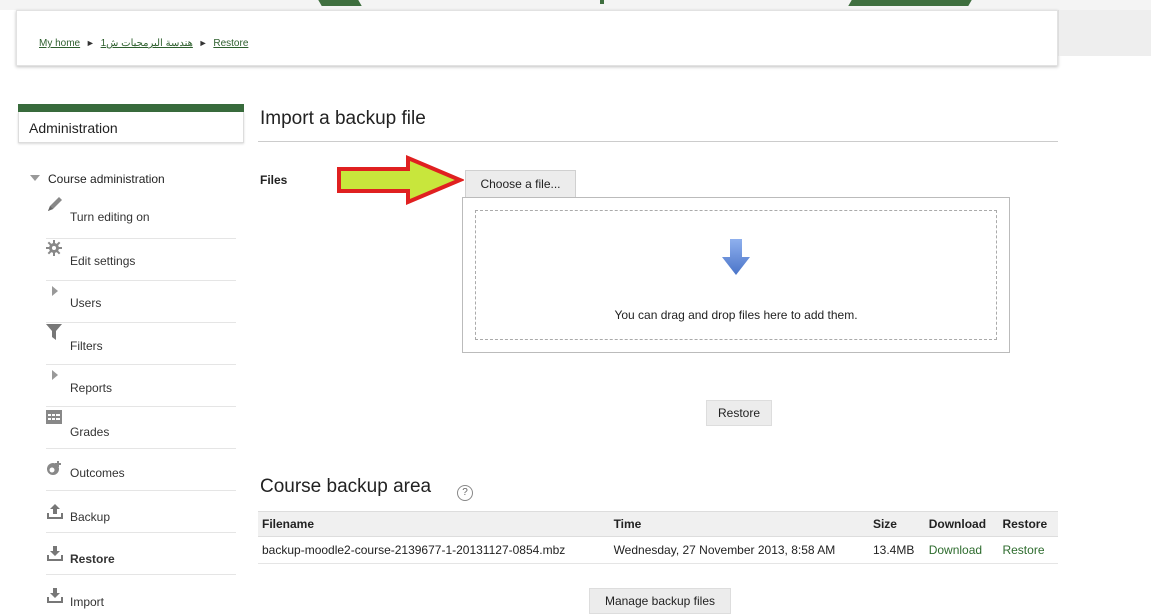 The image size is (1151, 616). I want to click on breadcrumb-course-link: هندسة البرمجيات ش1, so click(147, 43).